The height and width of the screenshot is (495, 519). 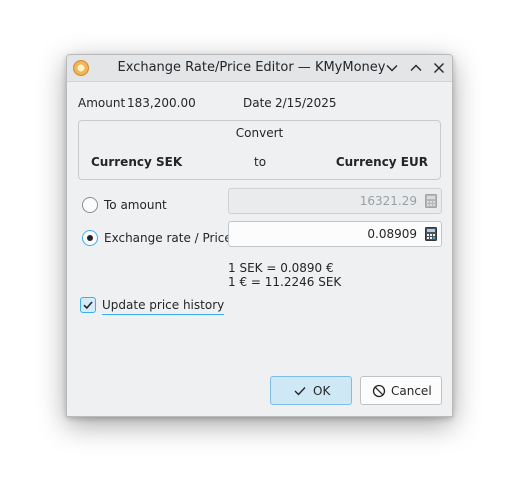 I want to click on date-label: Date, so click(x=257, y=103).